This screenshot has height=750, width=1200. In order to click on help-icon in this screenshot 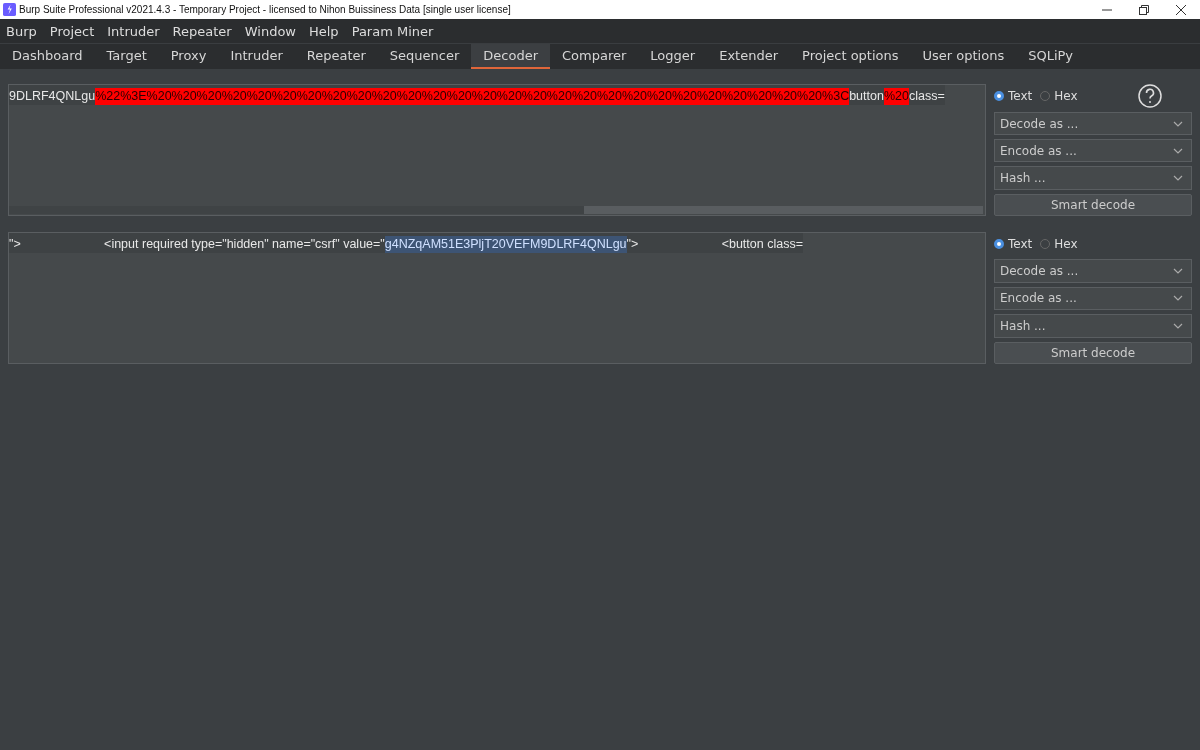, I will do `click(1150, 96)`.